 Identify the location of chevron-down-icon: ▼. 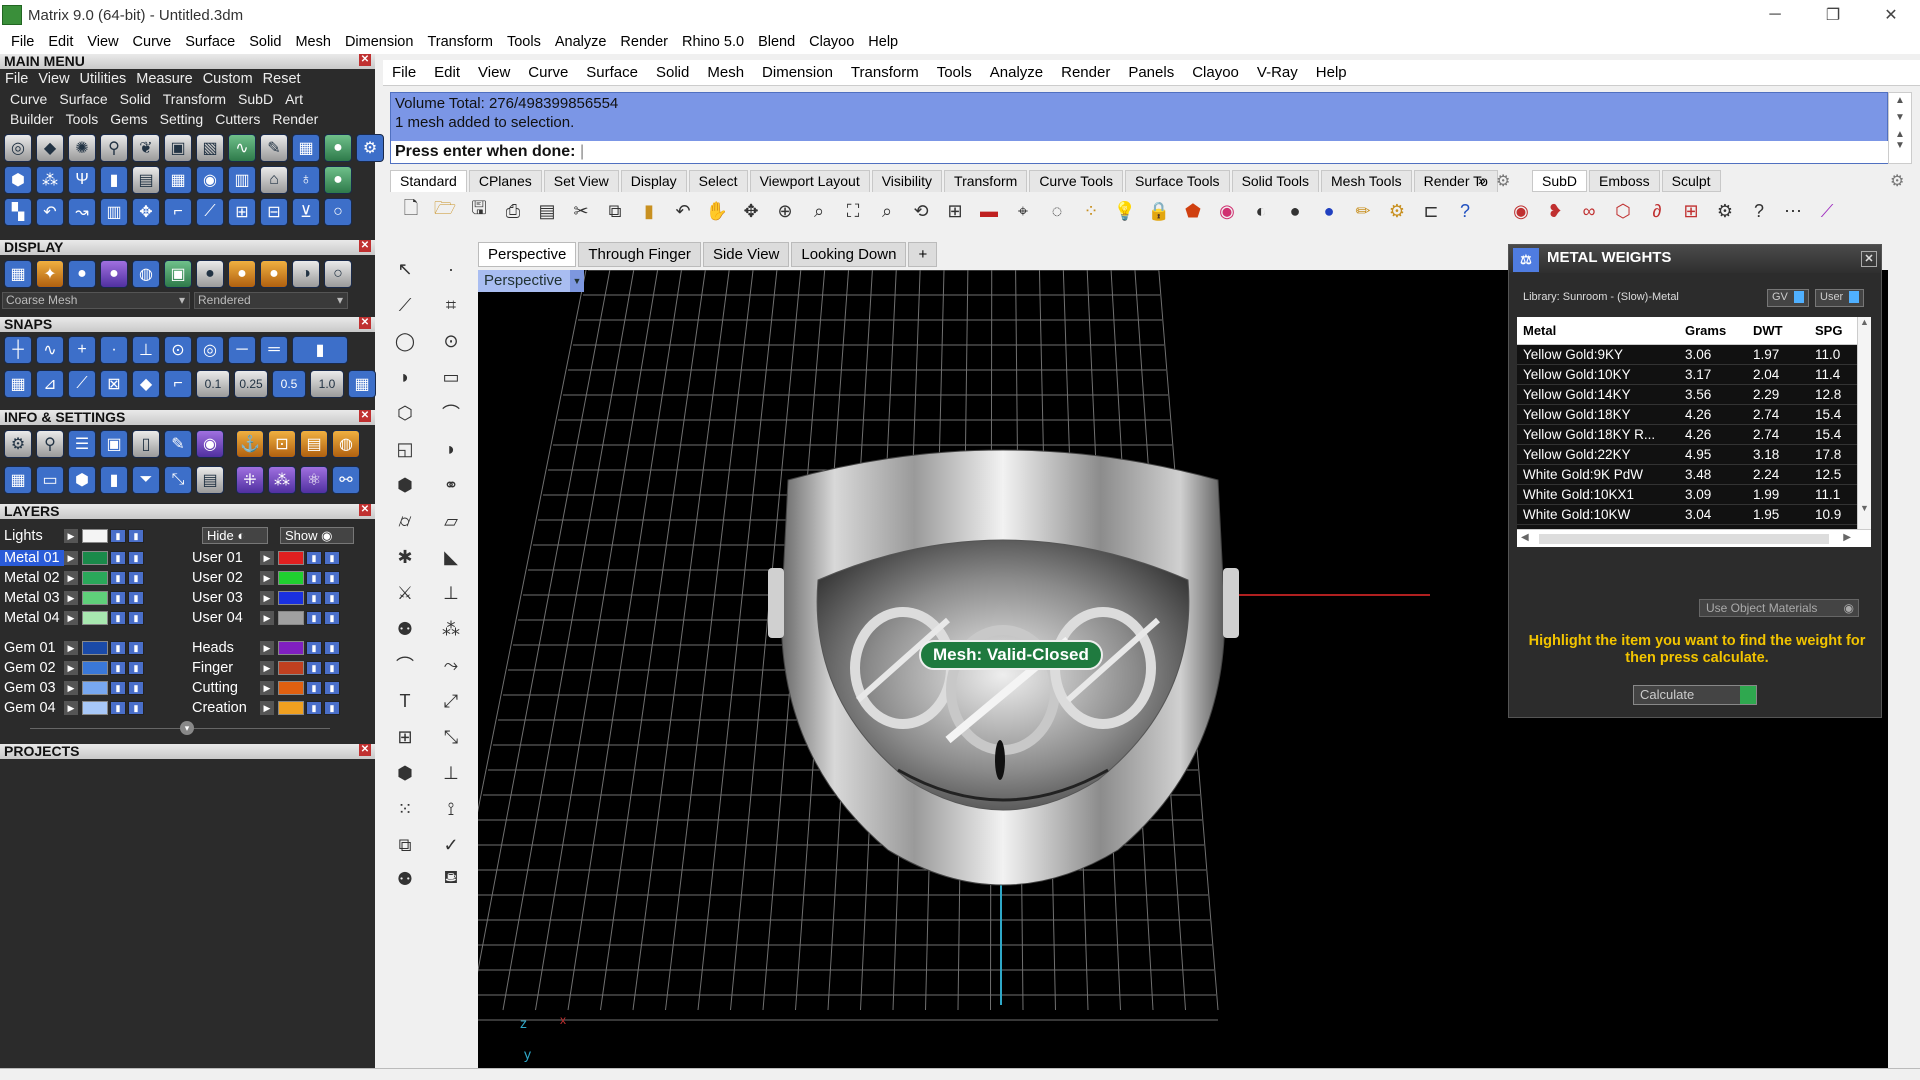
(577, 281).